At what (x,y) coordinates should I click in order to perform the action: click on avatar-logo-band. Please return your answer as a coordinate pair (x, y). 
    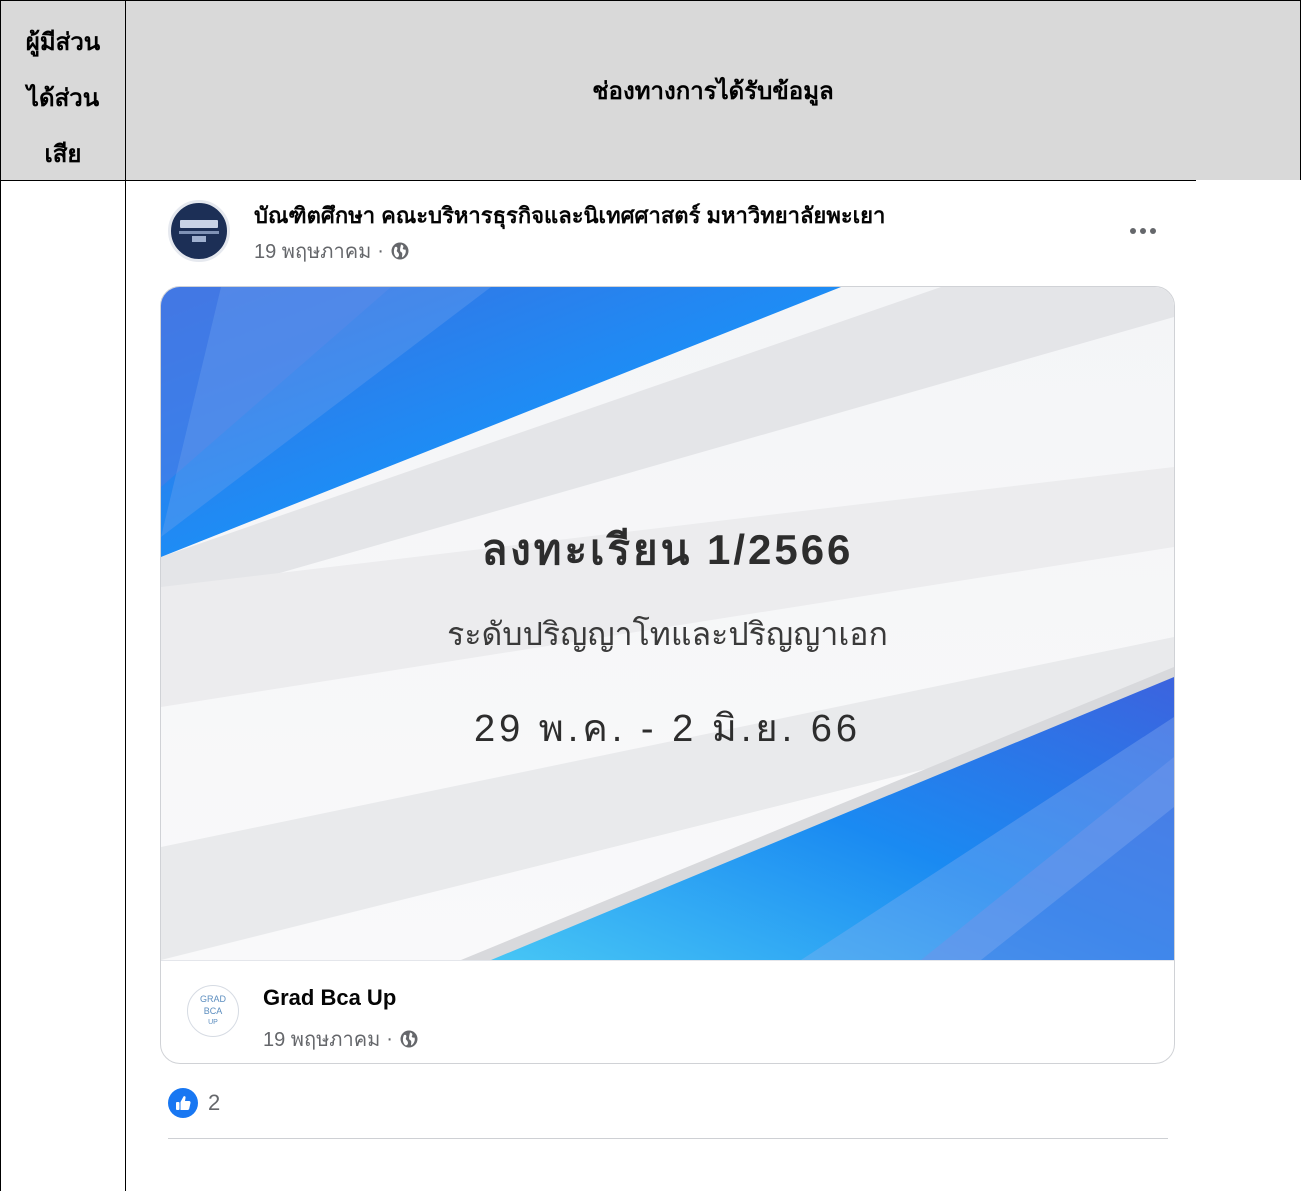
    Looking at the image, I should click on (199, 224).